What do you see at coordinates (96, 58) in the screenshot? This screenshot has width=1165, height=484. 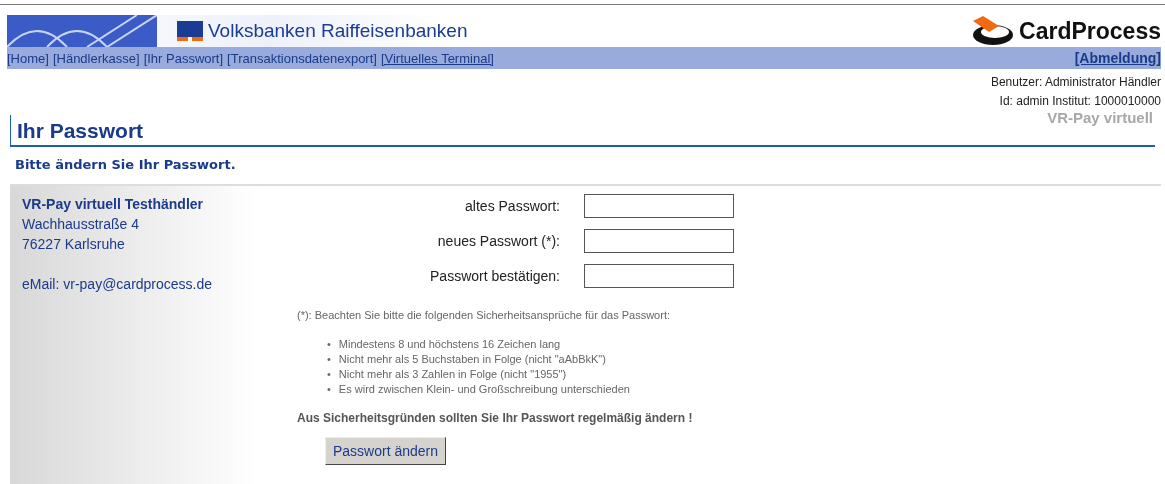 I see `nav-link: [Händlerkasse]` at bounding box center [96, 58].